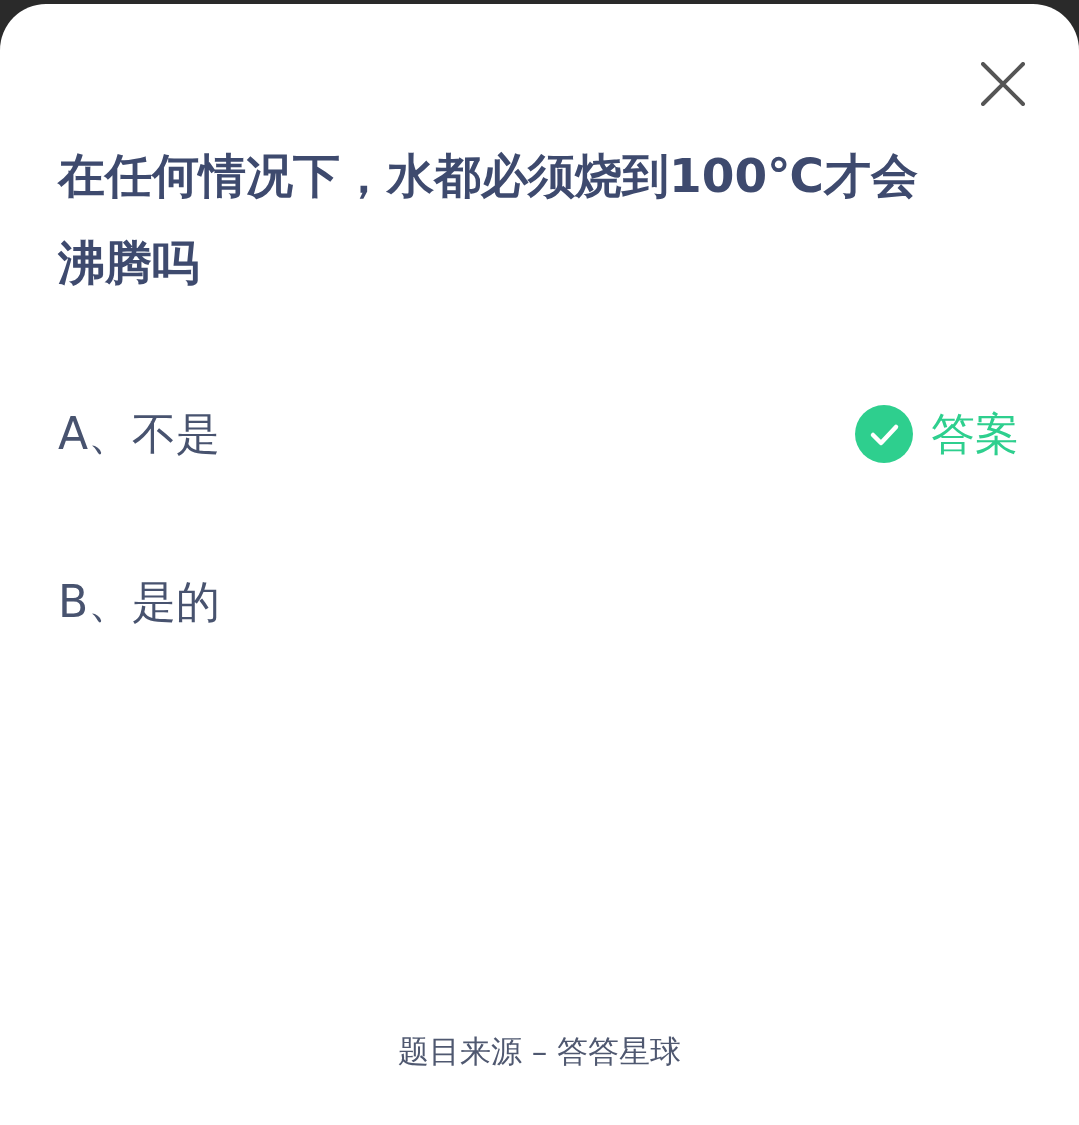 Image resolution: width=1079 pixels, height=1125 pixels. I want to click on option-text: B、是的, so click(139, 602).